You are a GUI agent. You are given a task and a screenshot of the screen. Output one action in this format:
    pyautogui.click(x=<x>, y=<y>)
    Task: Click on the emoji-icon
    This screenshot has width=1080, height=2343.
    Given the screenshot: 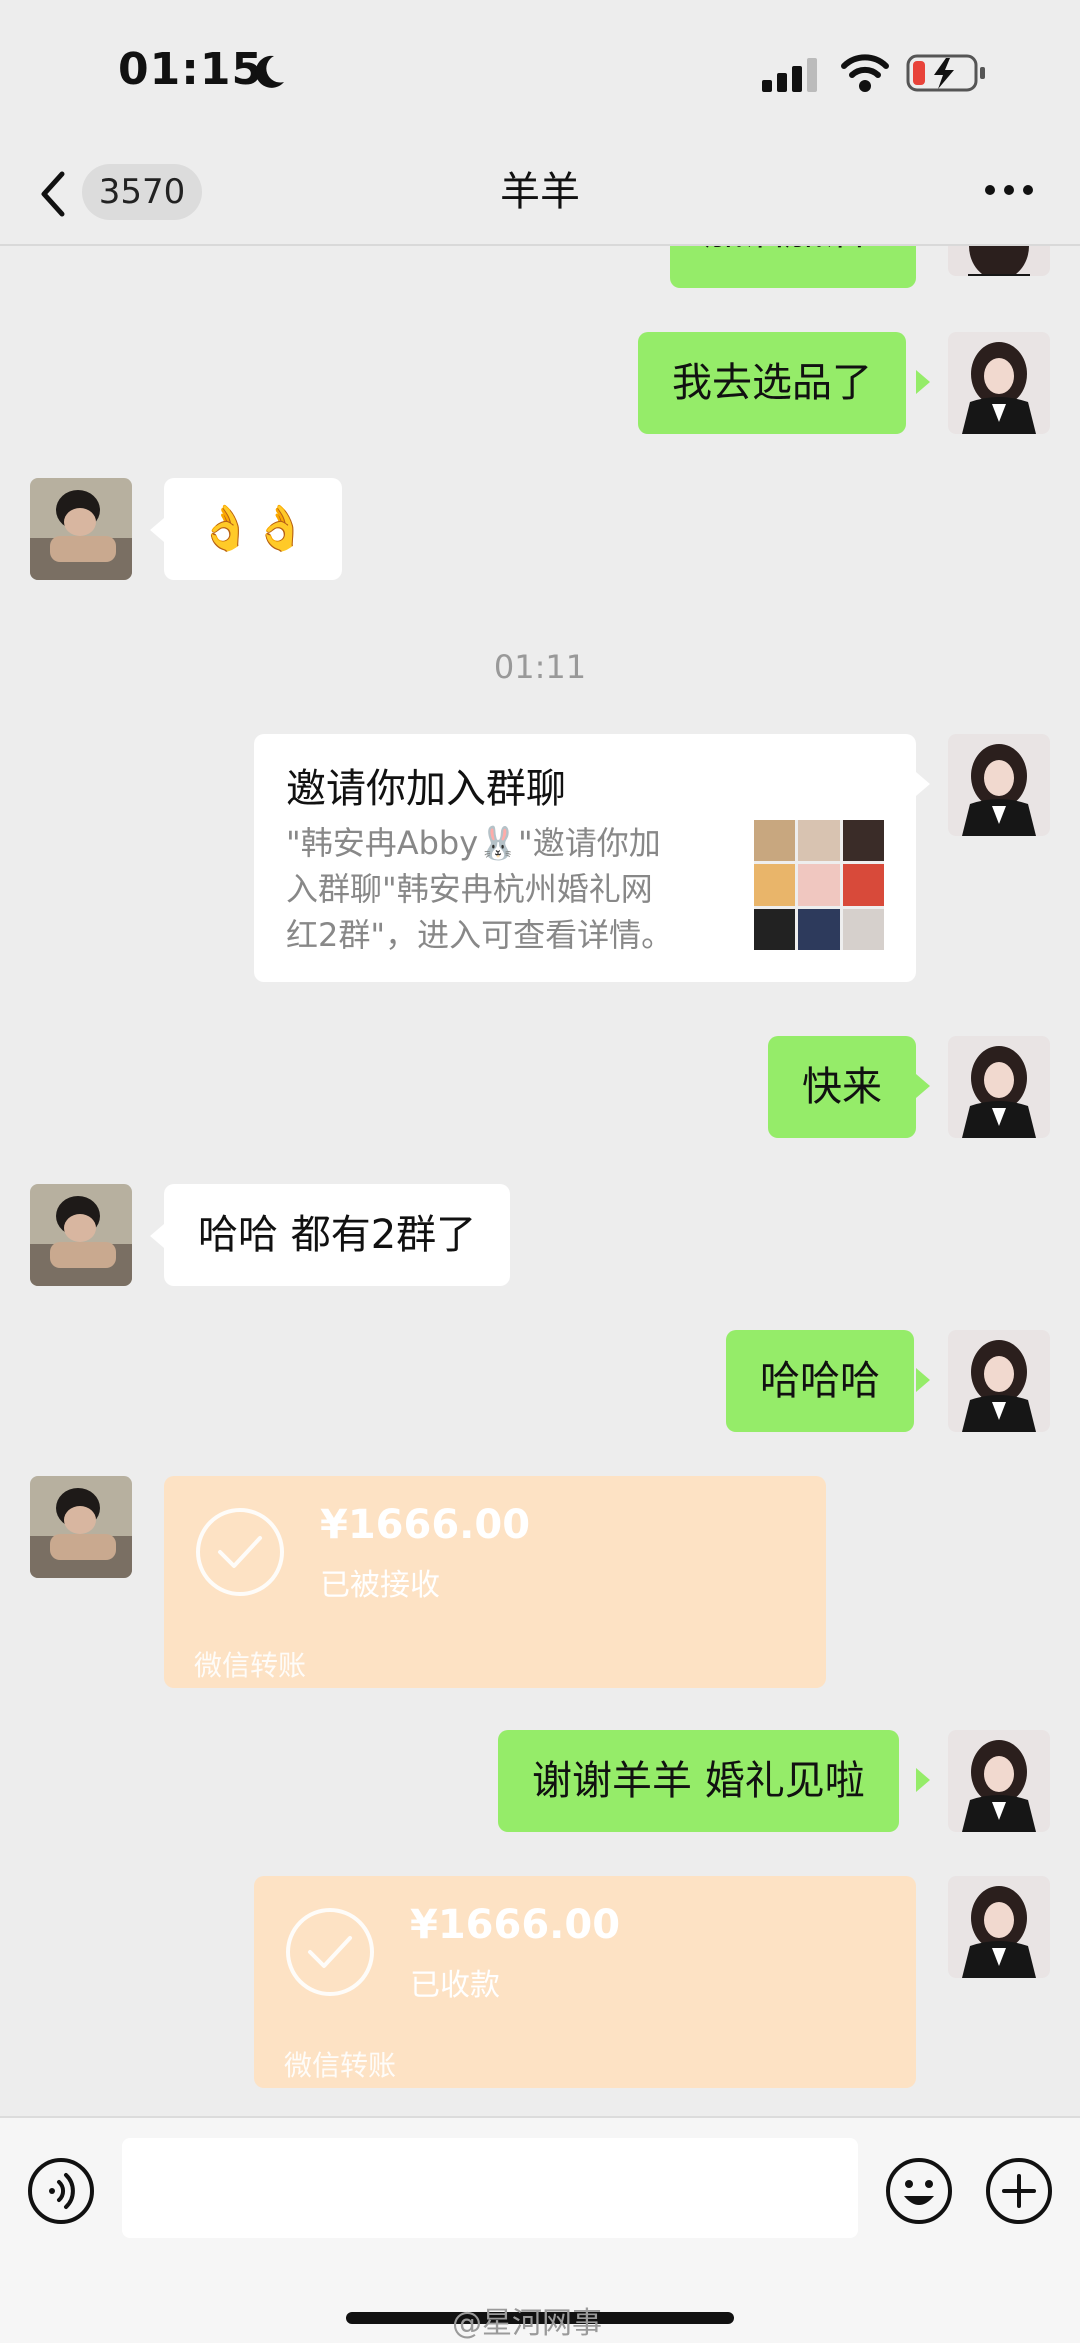 What is the action you would take?
    pyautogui.click(x=919, y=2191)
    